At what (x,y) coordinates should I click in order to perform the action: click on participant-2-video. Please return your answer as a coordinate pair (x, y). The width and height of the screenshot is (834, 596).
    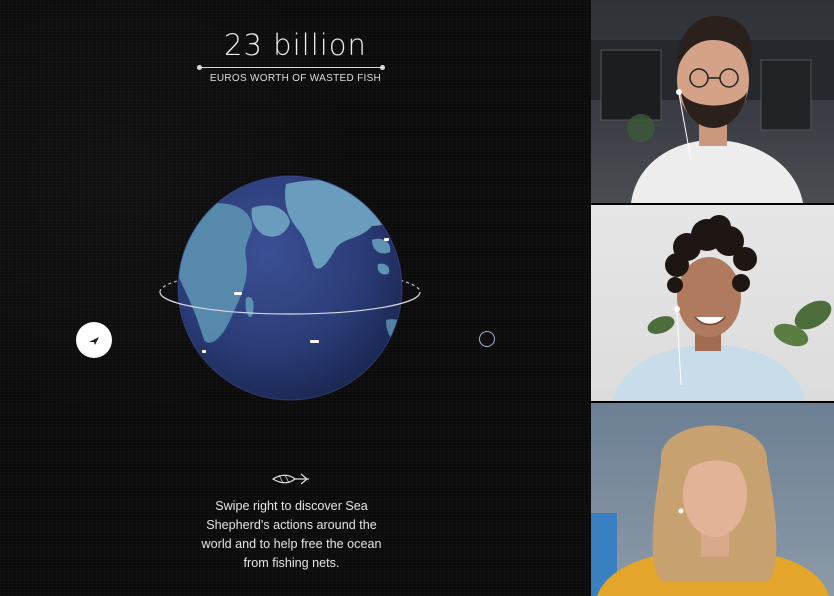
    Looking at the image, I should click on (722, 308).